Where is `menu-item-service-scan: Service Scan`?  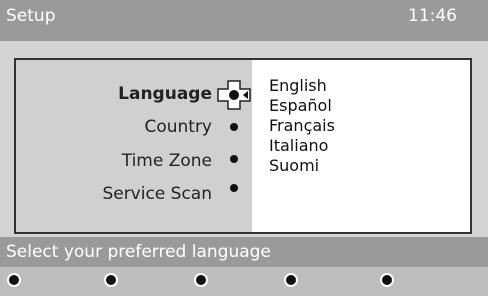 menu-item-service-scan: Service Scan is located at coordinates (157, 194).